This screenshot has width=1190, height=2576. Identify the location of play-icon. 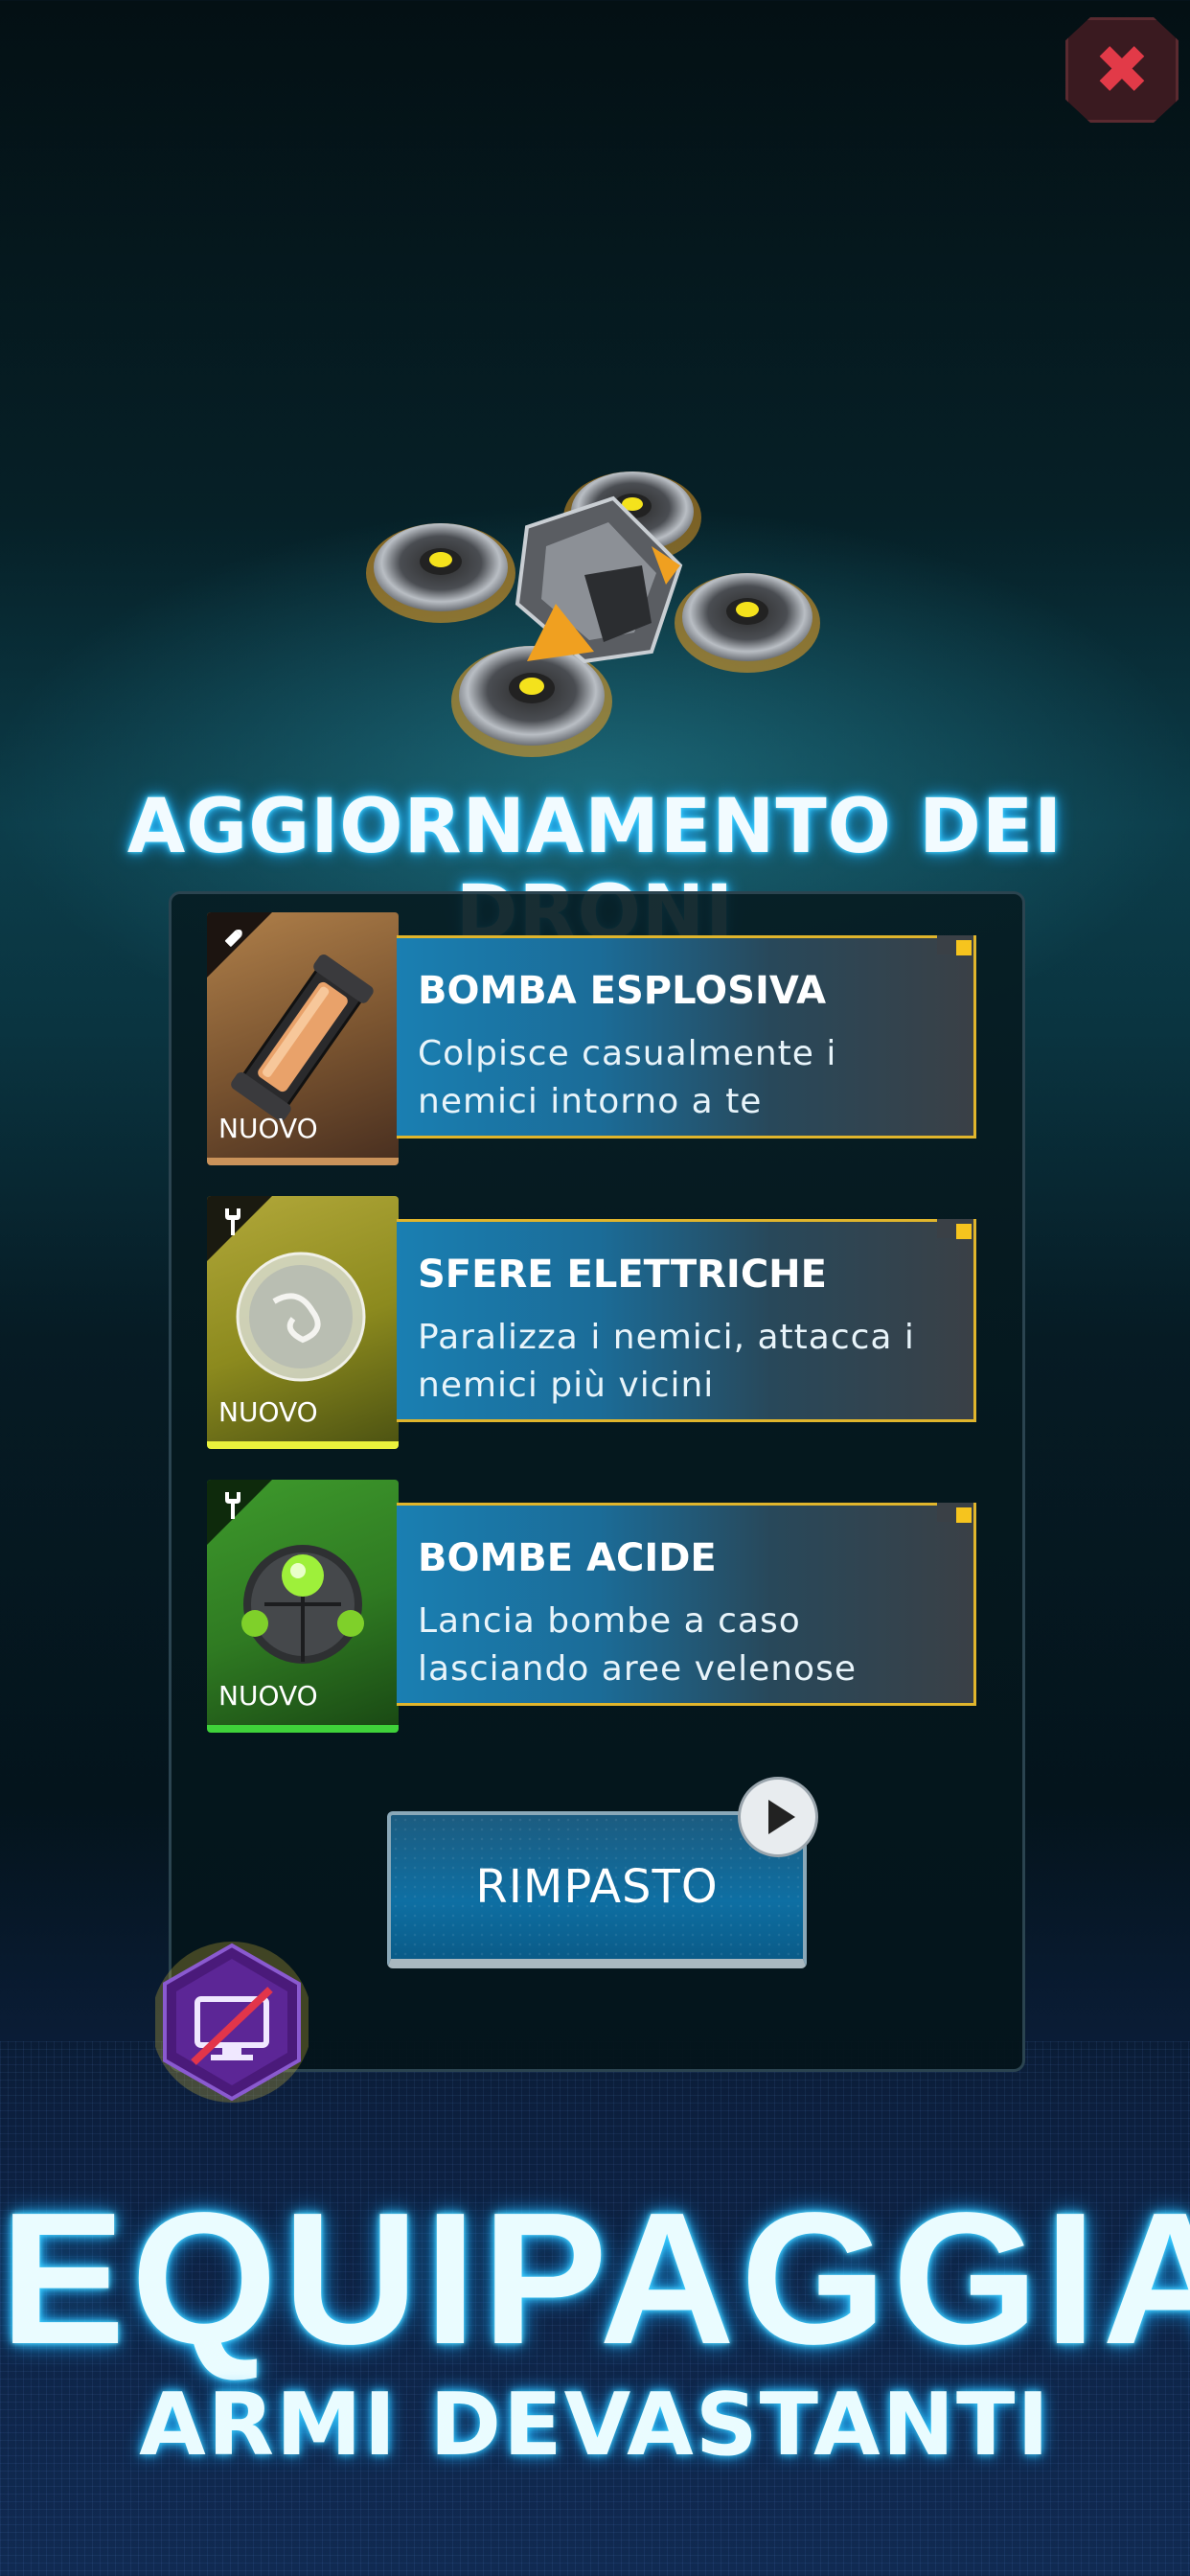
(781, 1817).